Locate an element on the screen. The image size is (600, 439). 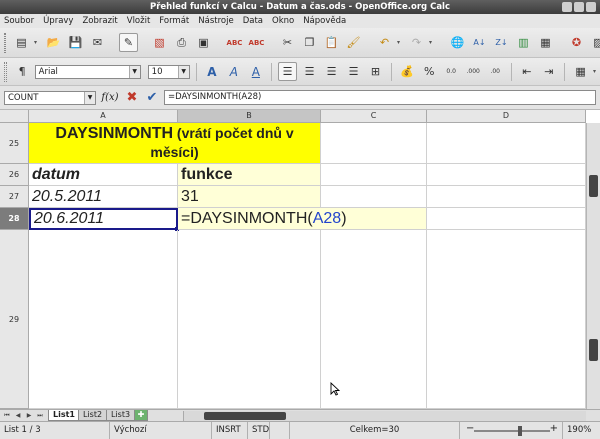
underline-icon: A is located at coordinates (255, 71).